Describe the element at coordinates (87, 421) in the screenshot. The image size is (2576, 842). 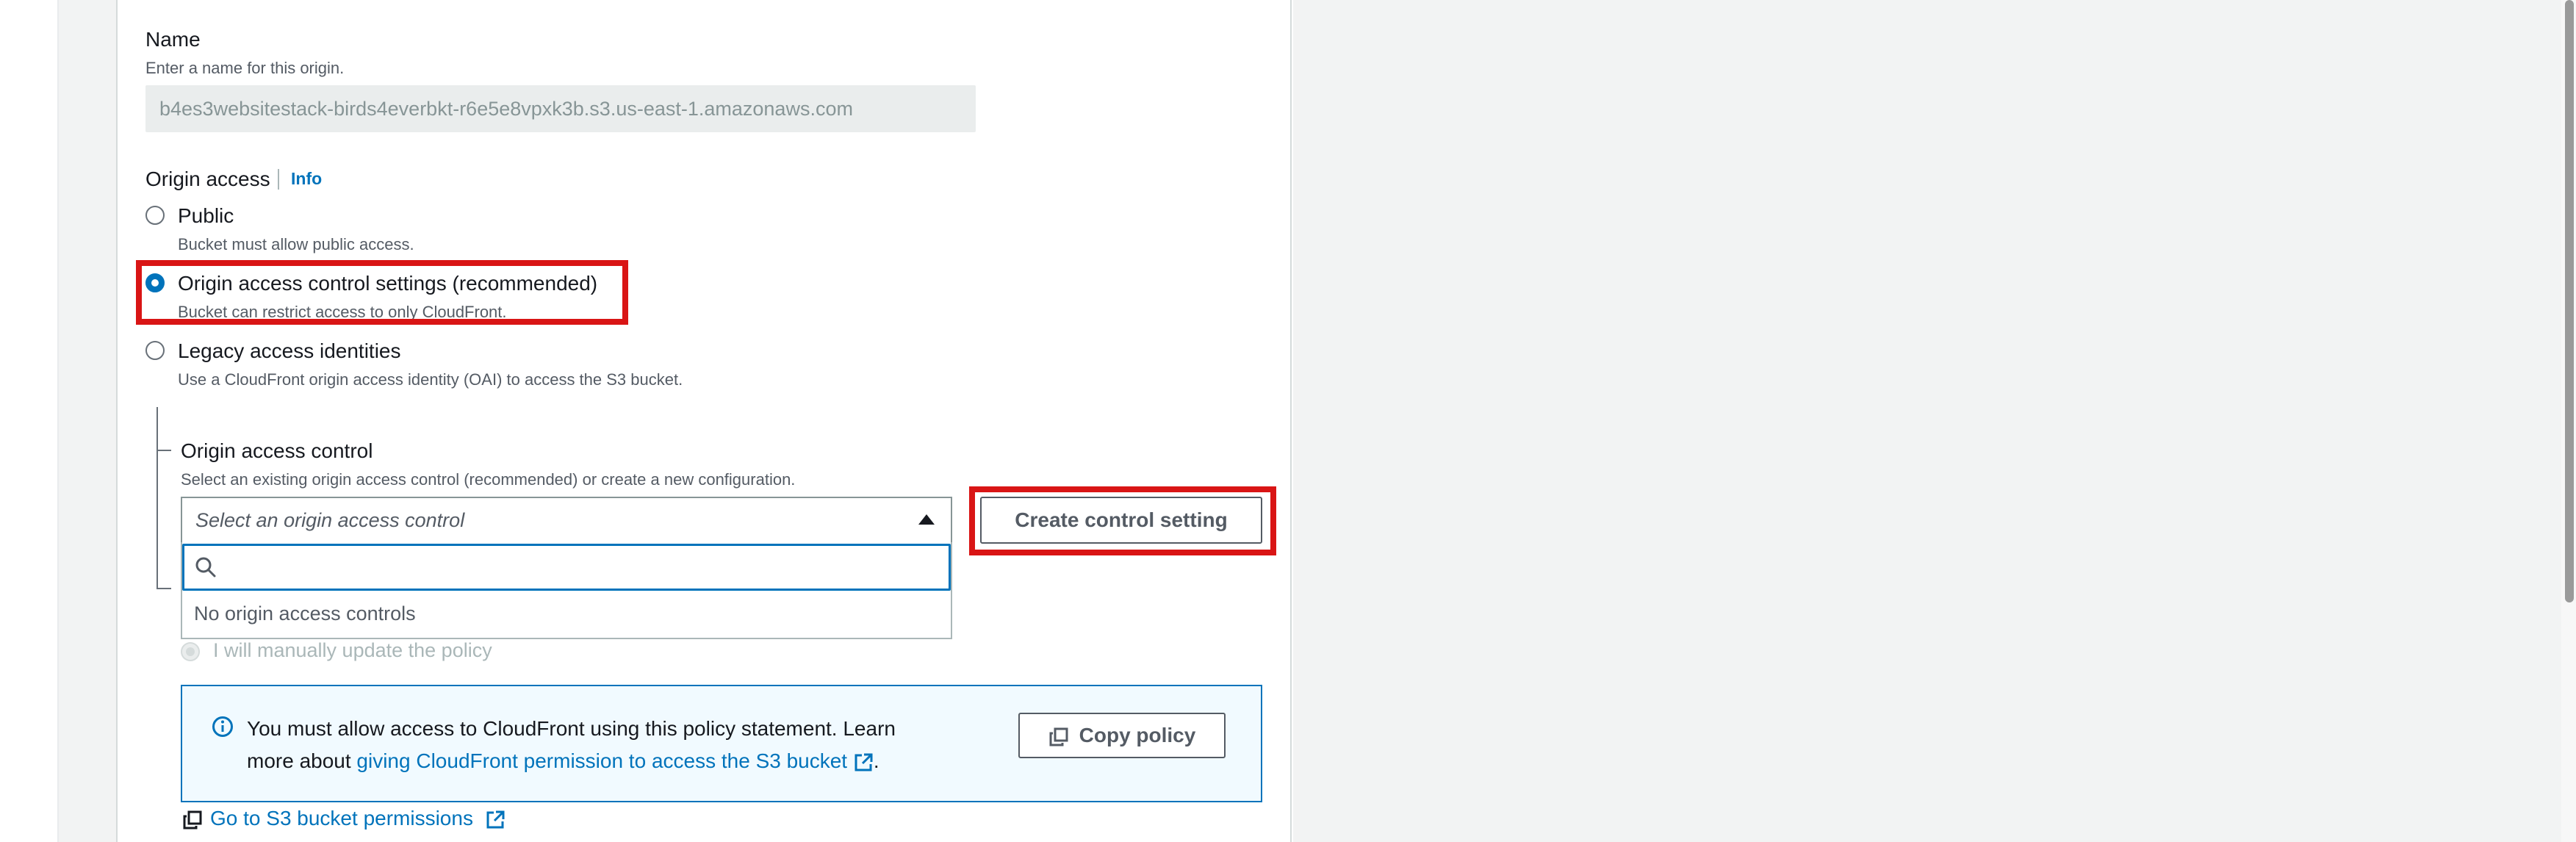
I see `page-background` at that location.